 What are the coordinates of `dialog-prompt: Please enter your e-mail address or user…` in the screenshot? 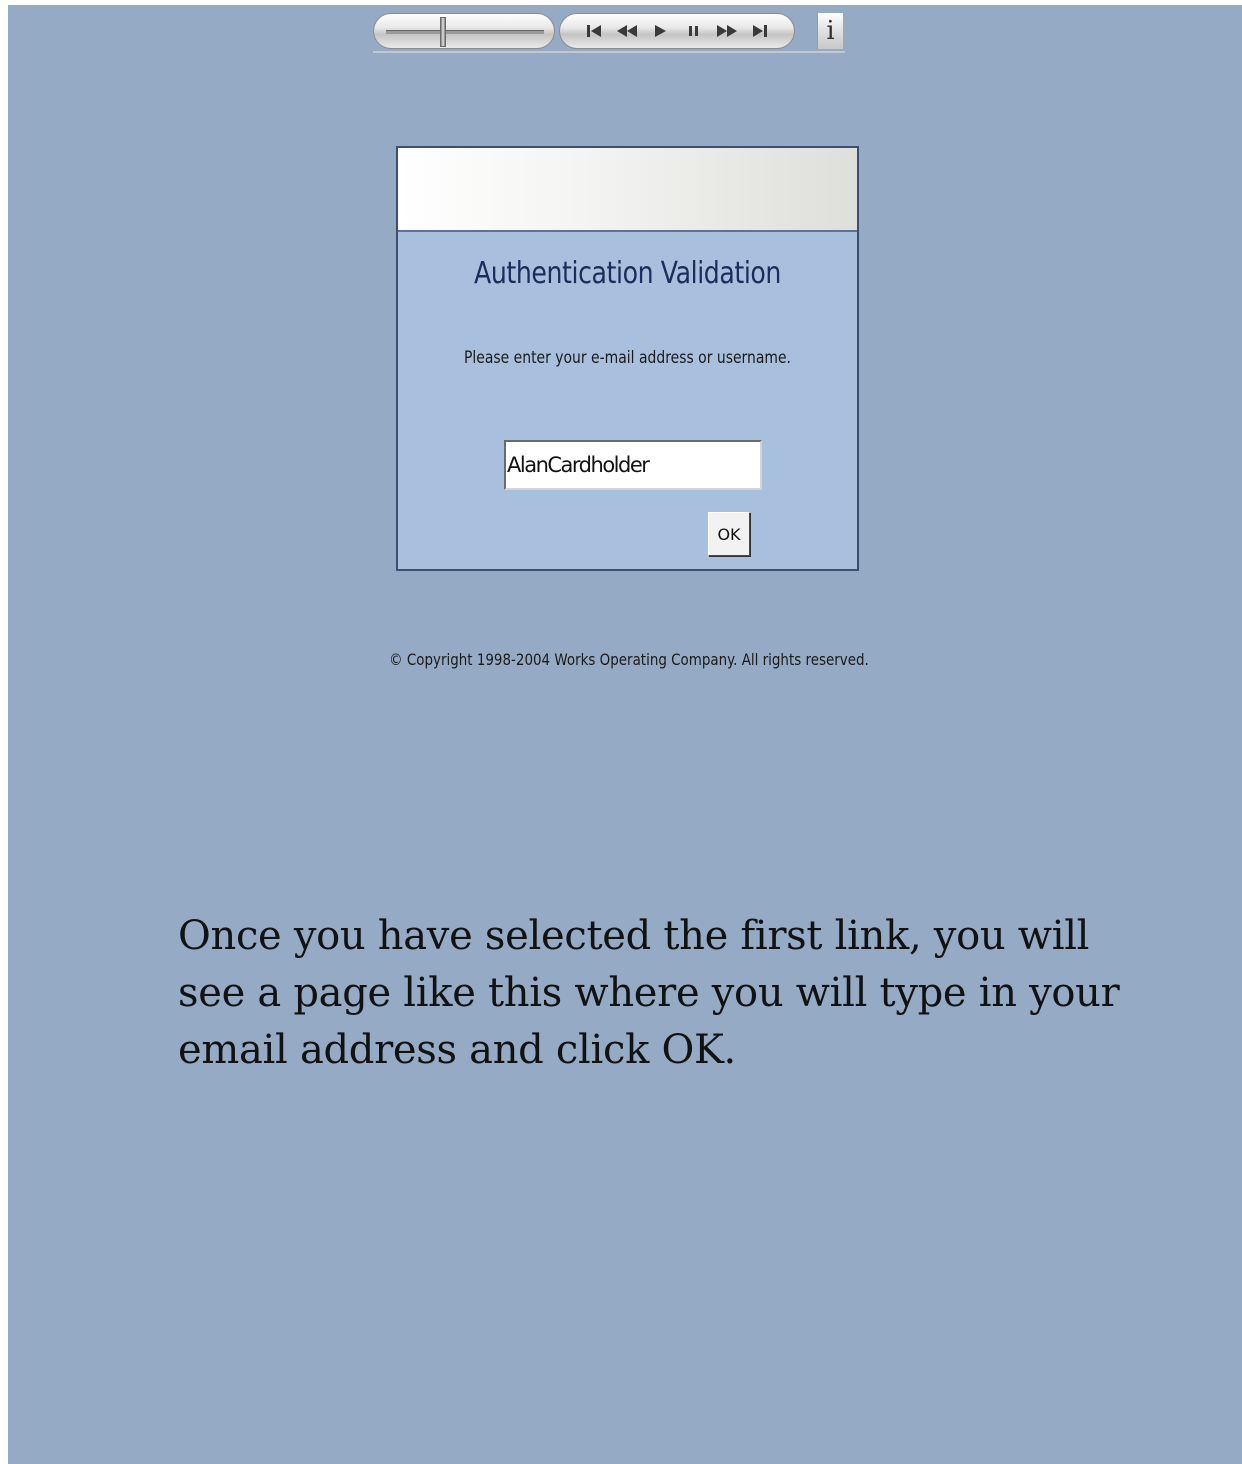 It's located at (627, 358).